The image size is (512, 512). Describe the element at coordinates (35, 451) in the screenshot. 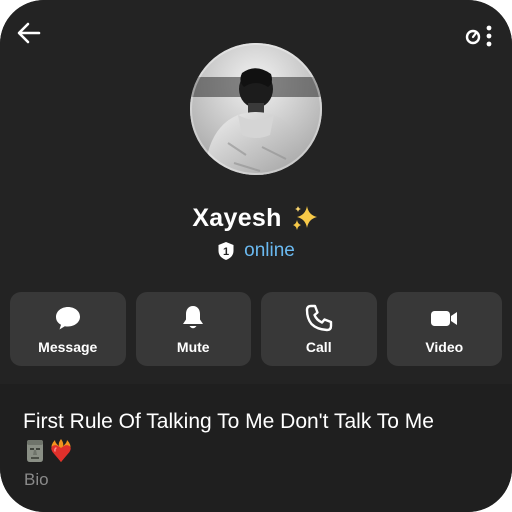

I see `moai-icon` at that location.